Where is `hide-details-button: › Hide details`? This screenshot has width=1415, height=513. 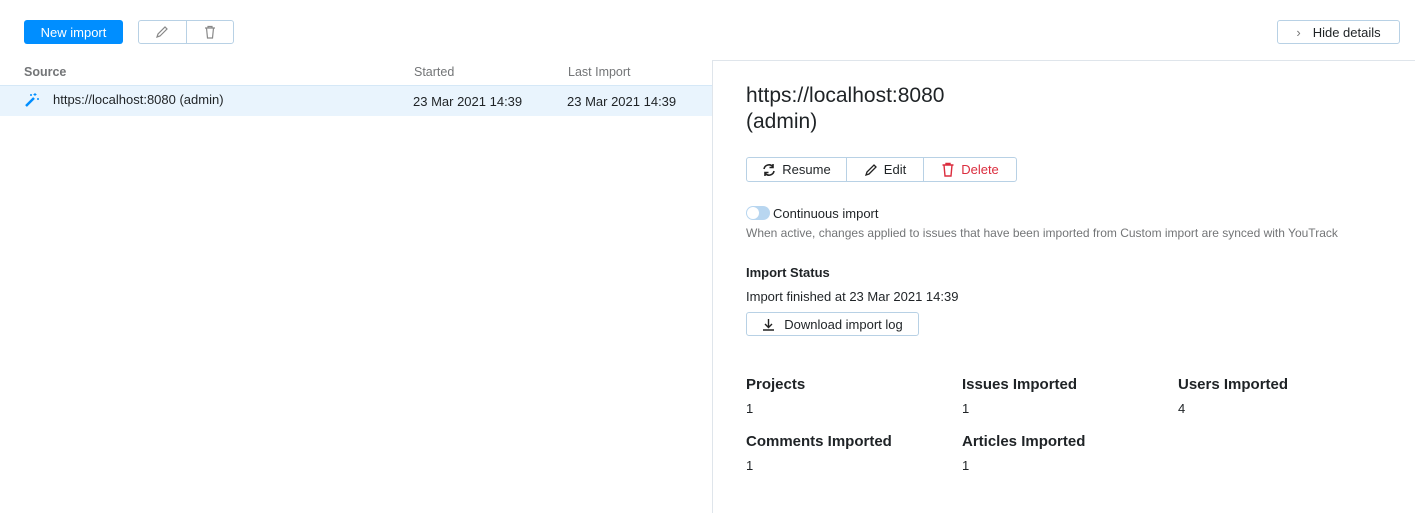 hide-details-button: › Hide details is located at coordinates (1338, 32).